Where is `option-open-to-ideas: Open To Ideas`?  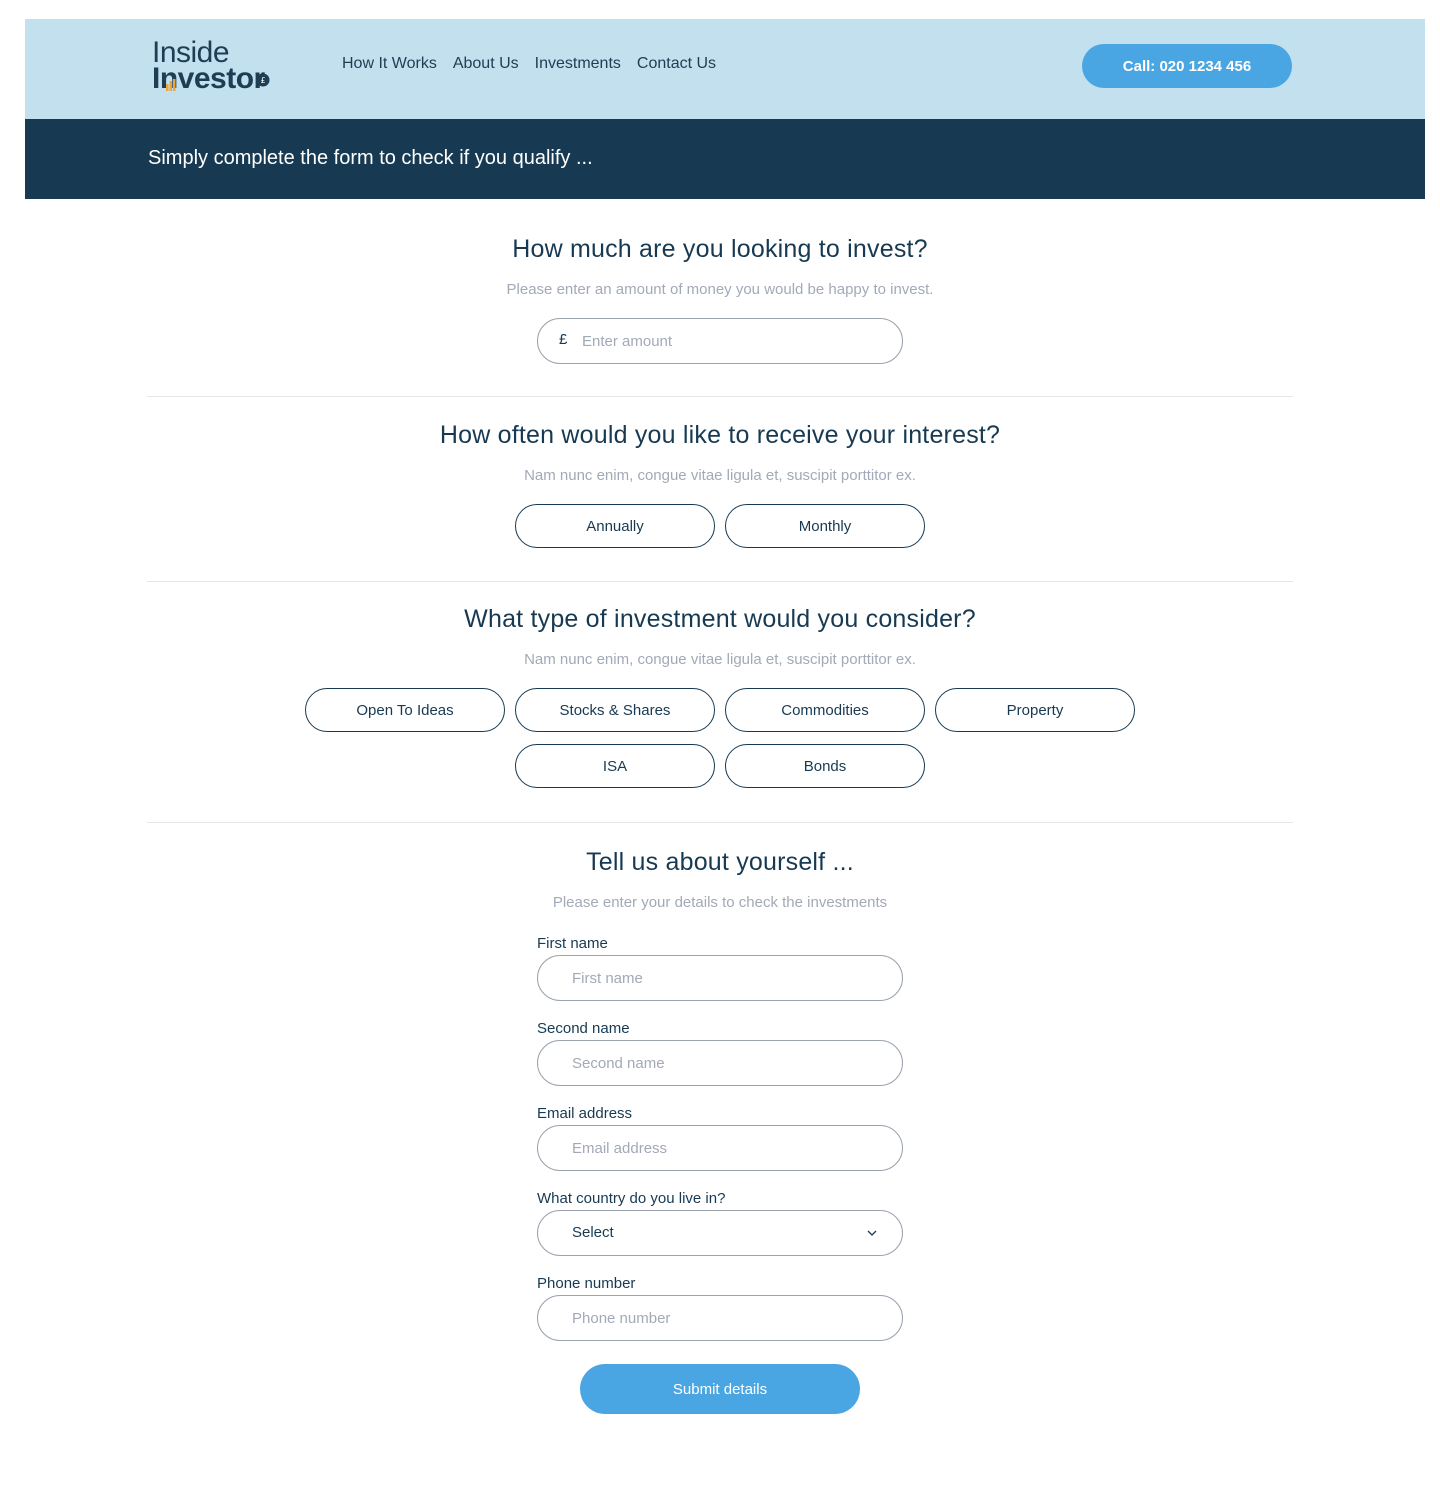
option-open-to-ideas: Open To Ideas is located at coordinates (405, 710).